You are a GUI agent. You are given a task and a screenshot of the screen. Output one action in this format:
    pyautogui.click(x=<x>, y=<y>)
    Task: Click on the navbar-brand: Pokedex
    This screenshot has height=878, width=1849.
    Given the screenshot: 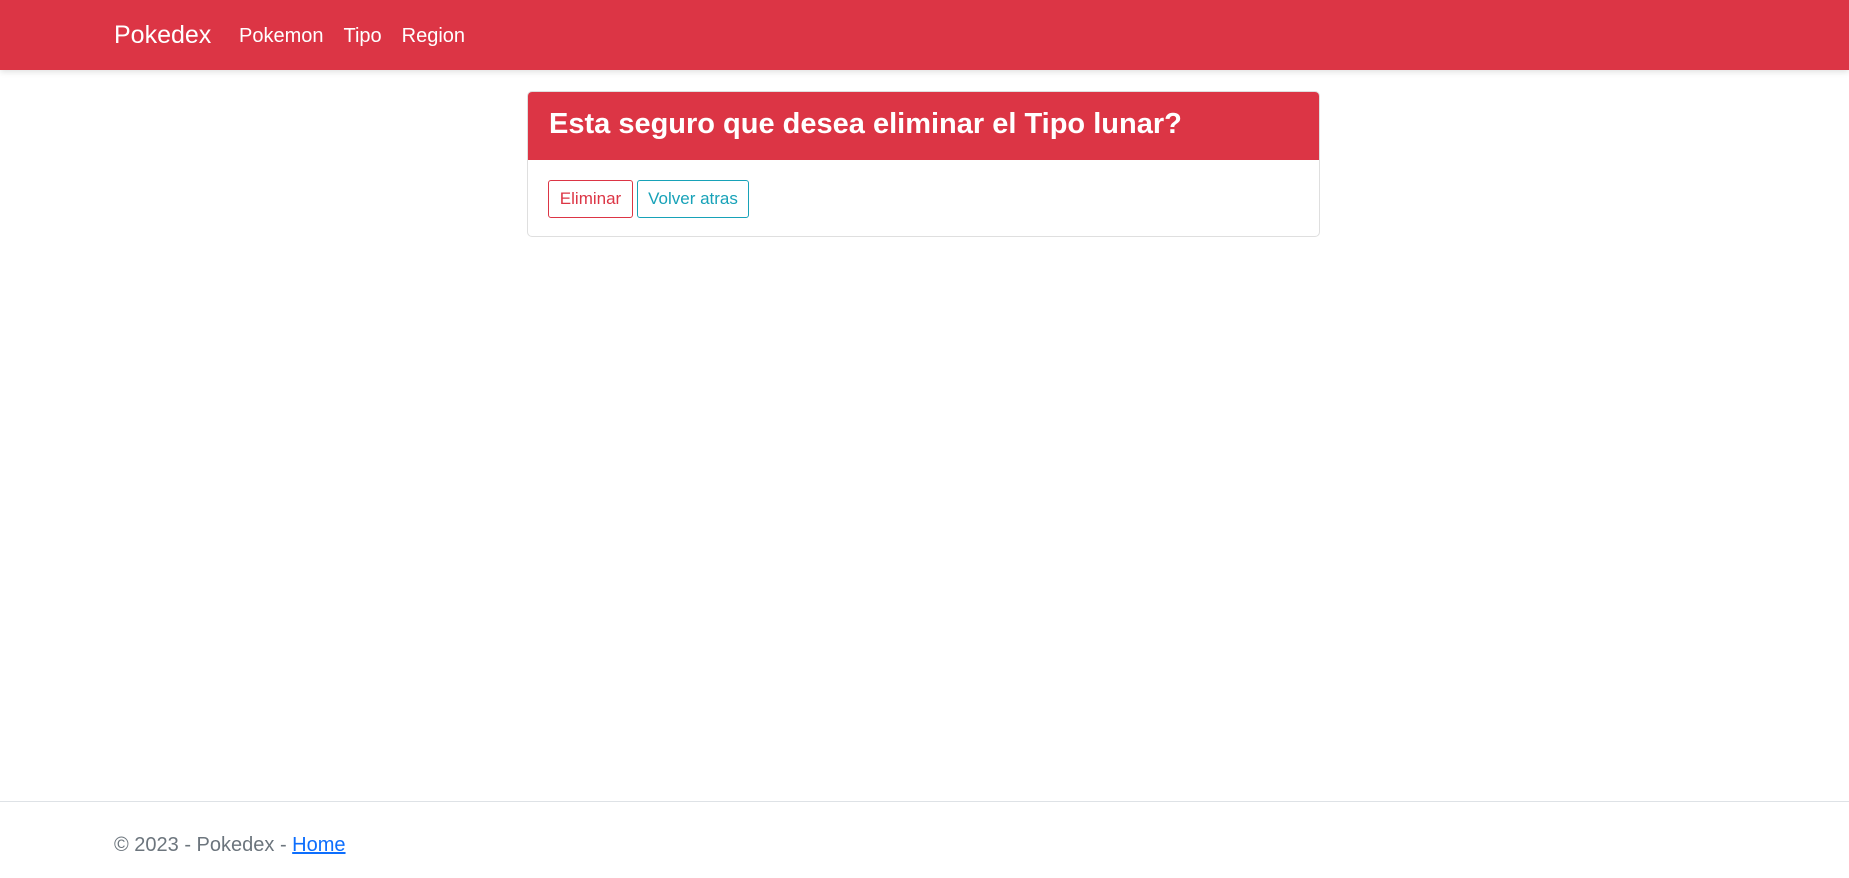 What is the action you would take?
    pyautogui.click(x=162, y=35)
    